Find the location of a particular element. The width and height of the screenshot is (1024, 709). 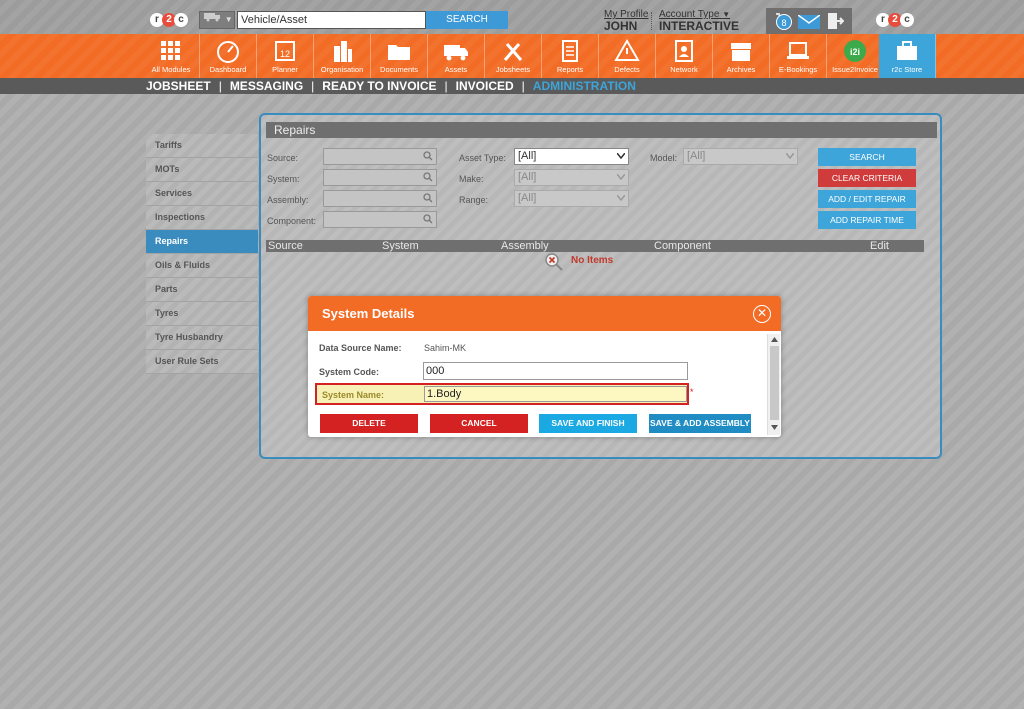

subnav-jobsheet: JOBSHEET is located at coordinates (178, 86).